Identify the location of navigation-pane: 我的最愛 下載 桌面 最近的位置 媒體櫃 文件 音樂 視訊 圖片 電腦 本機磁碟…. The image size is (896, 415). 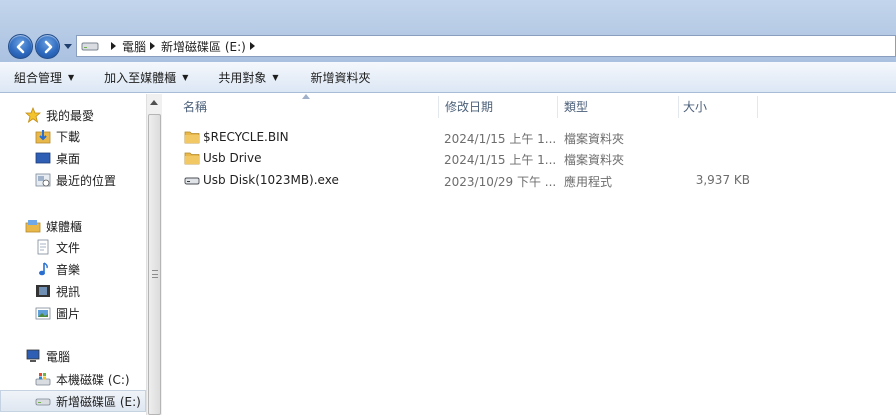
(73, 254).